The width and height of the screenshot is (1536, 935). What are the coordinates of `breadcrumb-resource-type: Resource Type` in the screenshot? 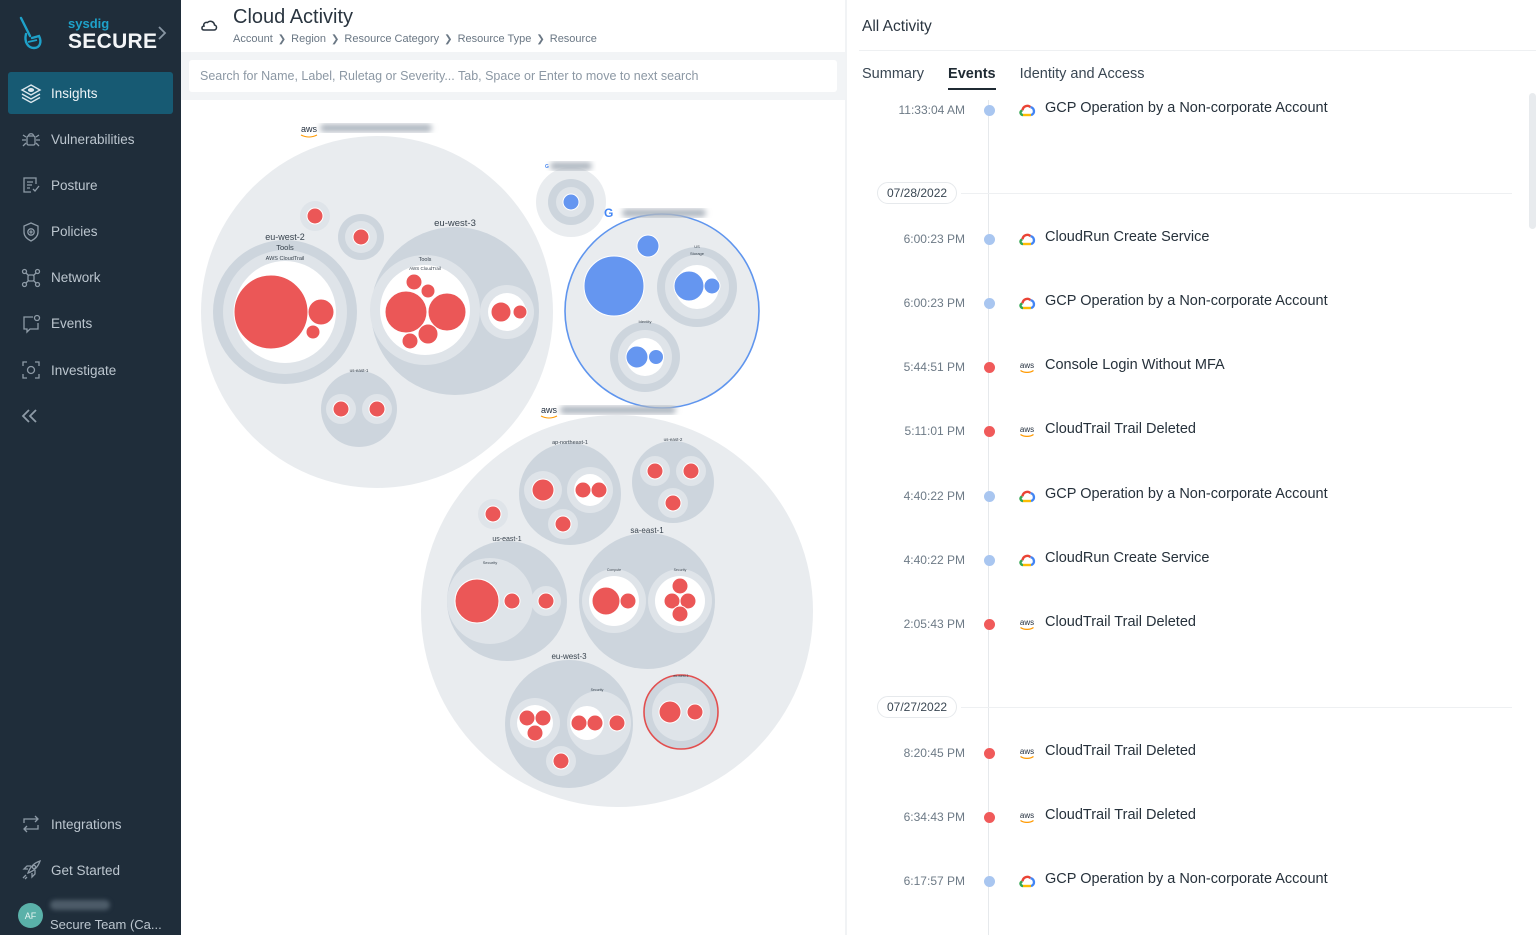 It's located at (495, 39).